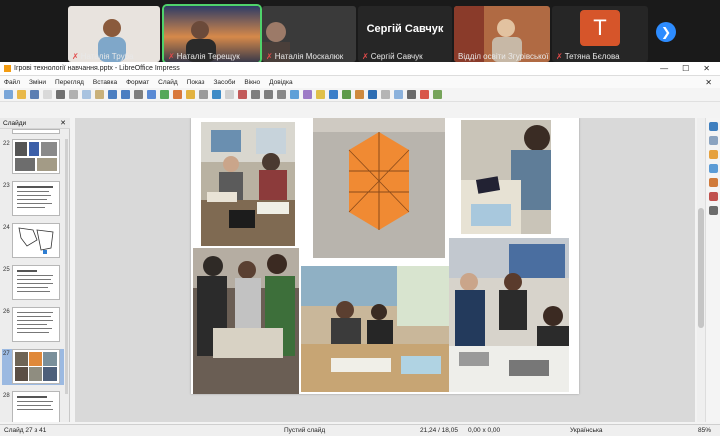  I want to click on slide-transition-icon, so click(713, 140).